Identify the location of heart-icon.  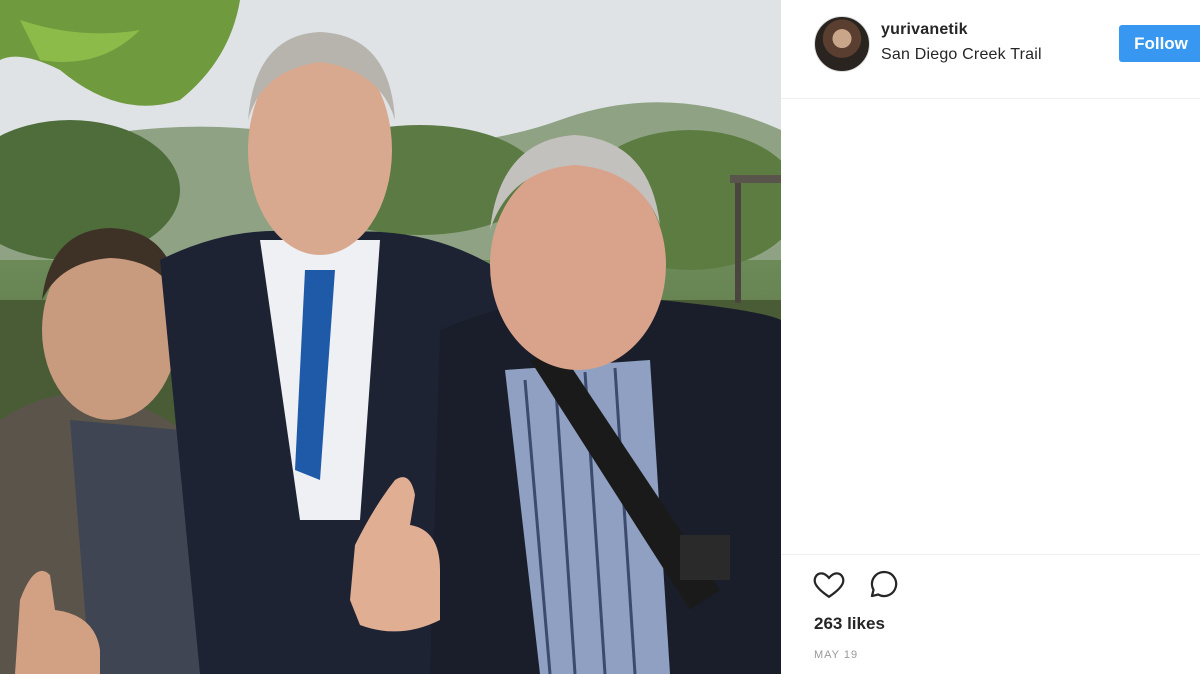
(829, 584).